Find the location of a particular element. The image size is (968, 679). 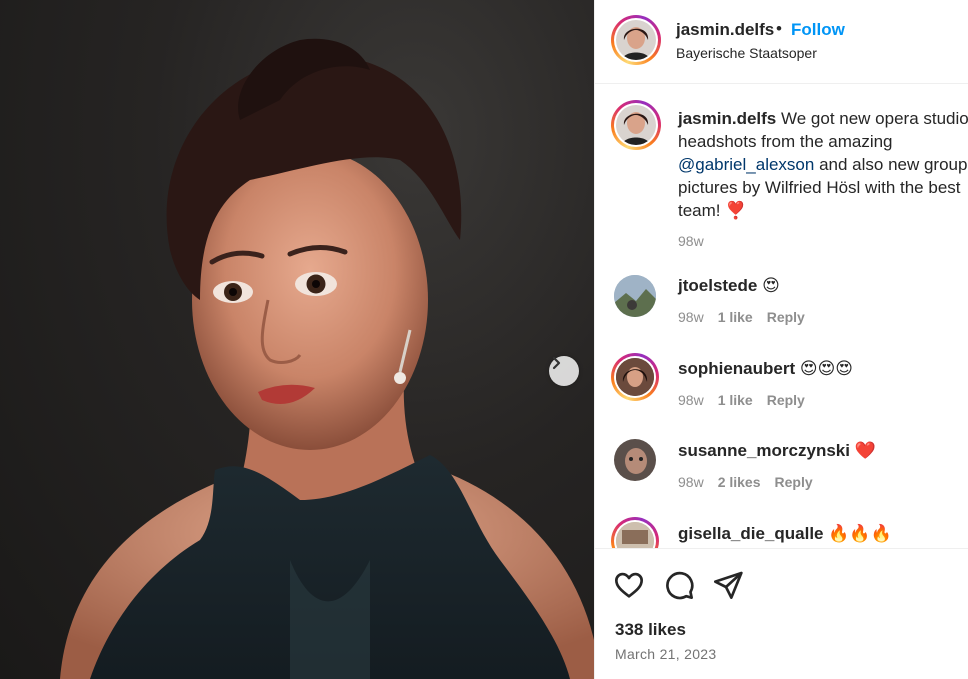

comment-icon is located at coordinates (680, 585).